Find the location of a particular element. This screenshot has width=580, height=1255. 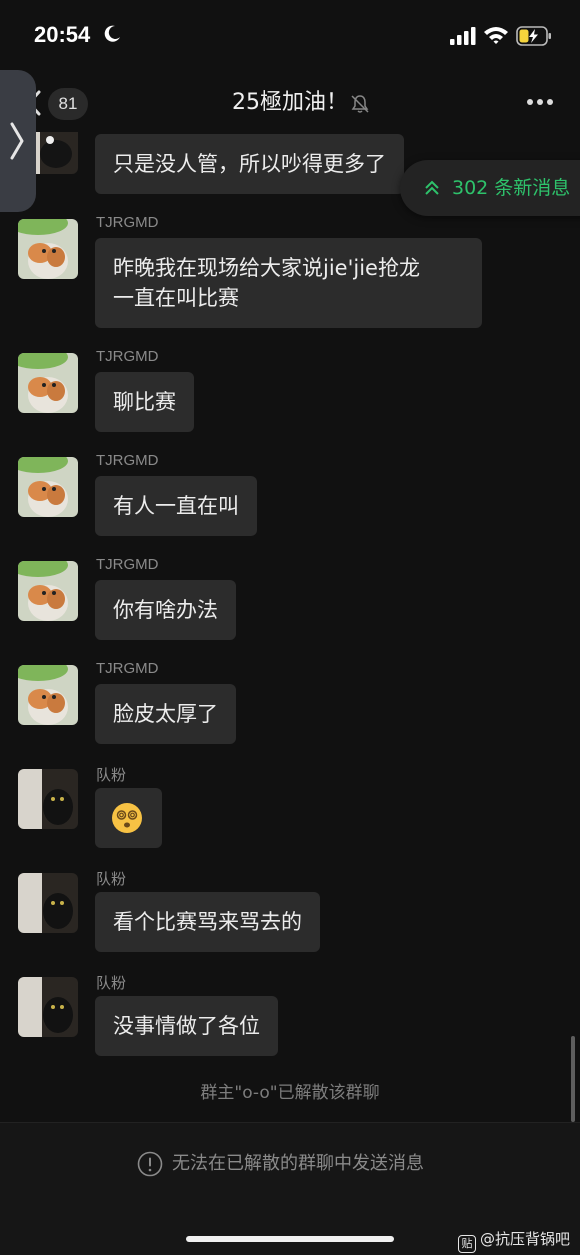

chat-header: 81 25極加油！ is located at coordinates (290, 104).